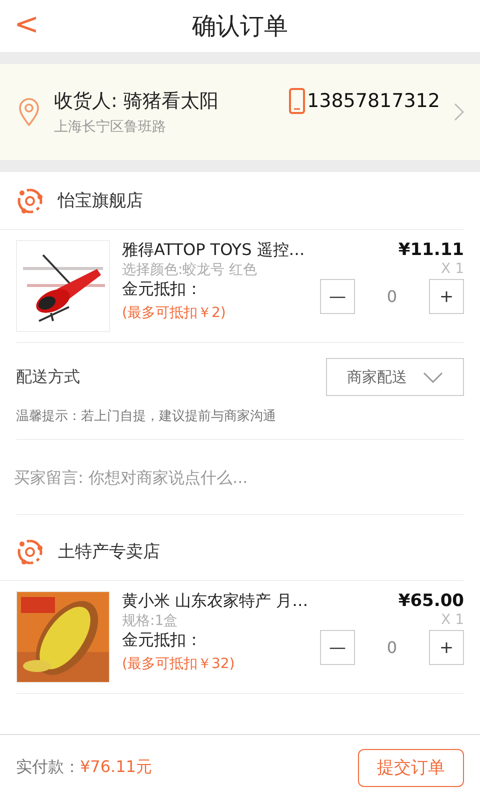 This screenshot has width=480, height=800. I want to click on product-price: ¥11.11, so click(431, 250).